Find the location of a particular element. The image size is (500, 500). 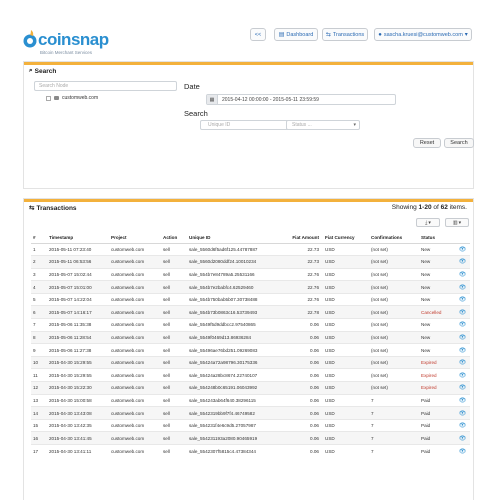

showing-range: 1-20 is located at coordinates (425, 207).